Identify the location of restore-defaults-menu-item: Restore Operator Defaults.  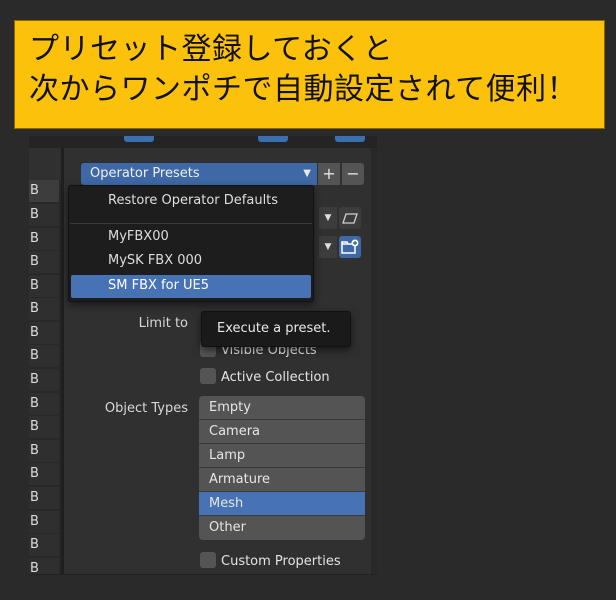
(198, 201).